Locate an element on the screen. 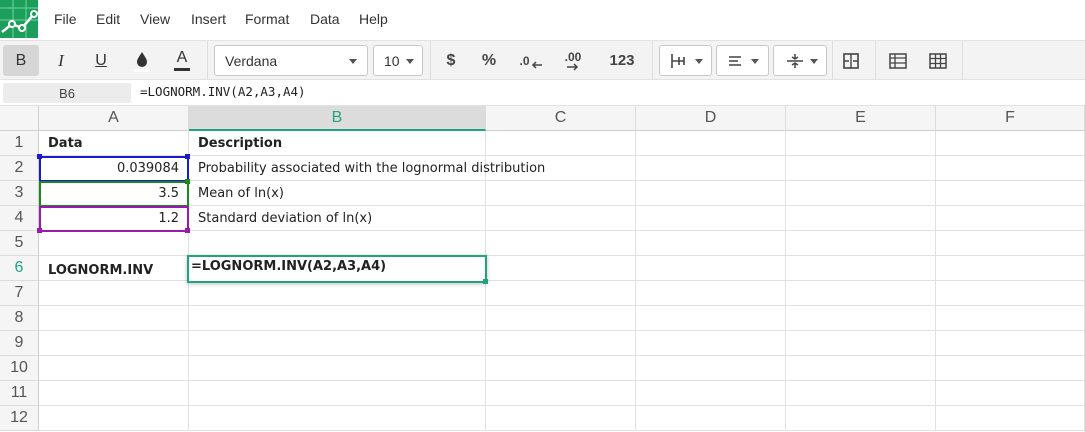 The image size is (1085, 432). row-header-12: 12 is located at coordinates (19, 418).